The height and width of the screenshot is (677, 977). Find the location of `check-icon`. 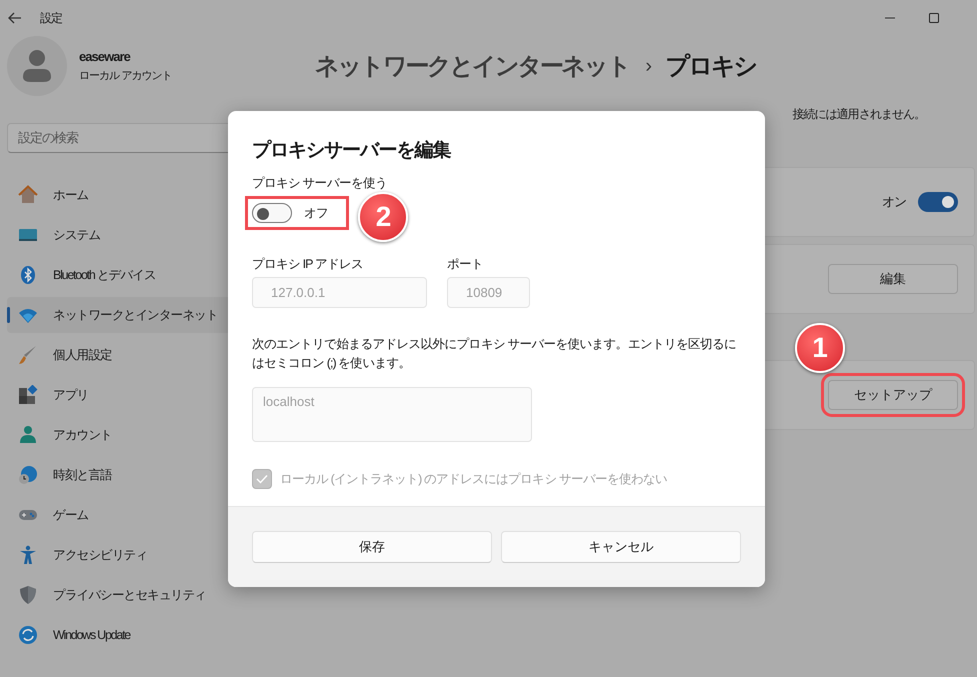

check-icon is located at coordinates (262, 479).